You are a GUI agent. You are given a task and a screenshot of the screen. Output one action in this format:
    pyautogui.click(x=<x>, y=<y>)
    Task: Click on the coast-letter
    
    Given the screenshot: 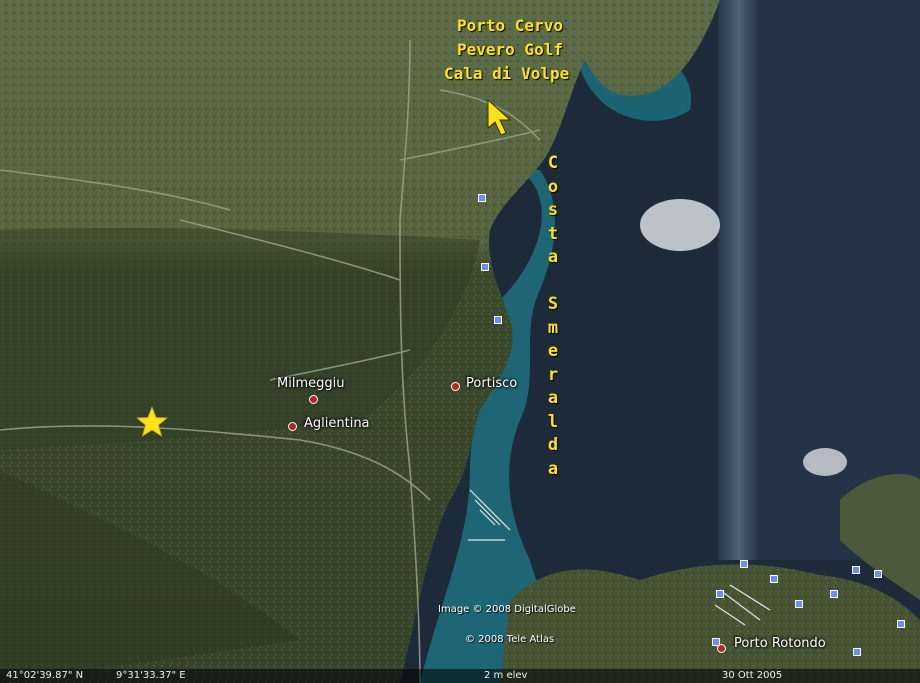 What is the action you would take?
    pyautogui.click(x=553, y=282)
    